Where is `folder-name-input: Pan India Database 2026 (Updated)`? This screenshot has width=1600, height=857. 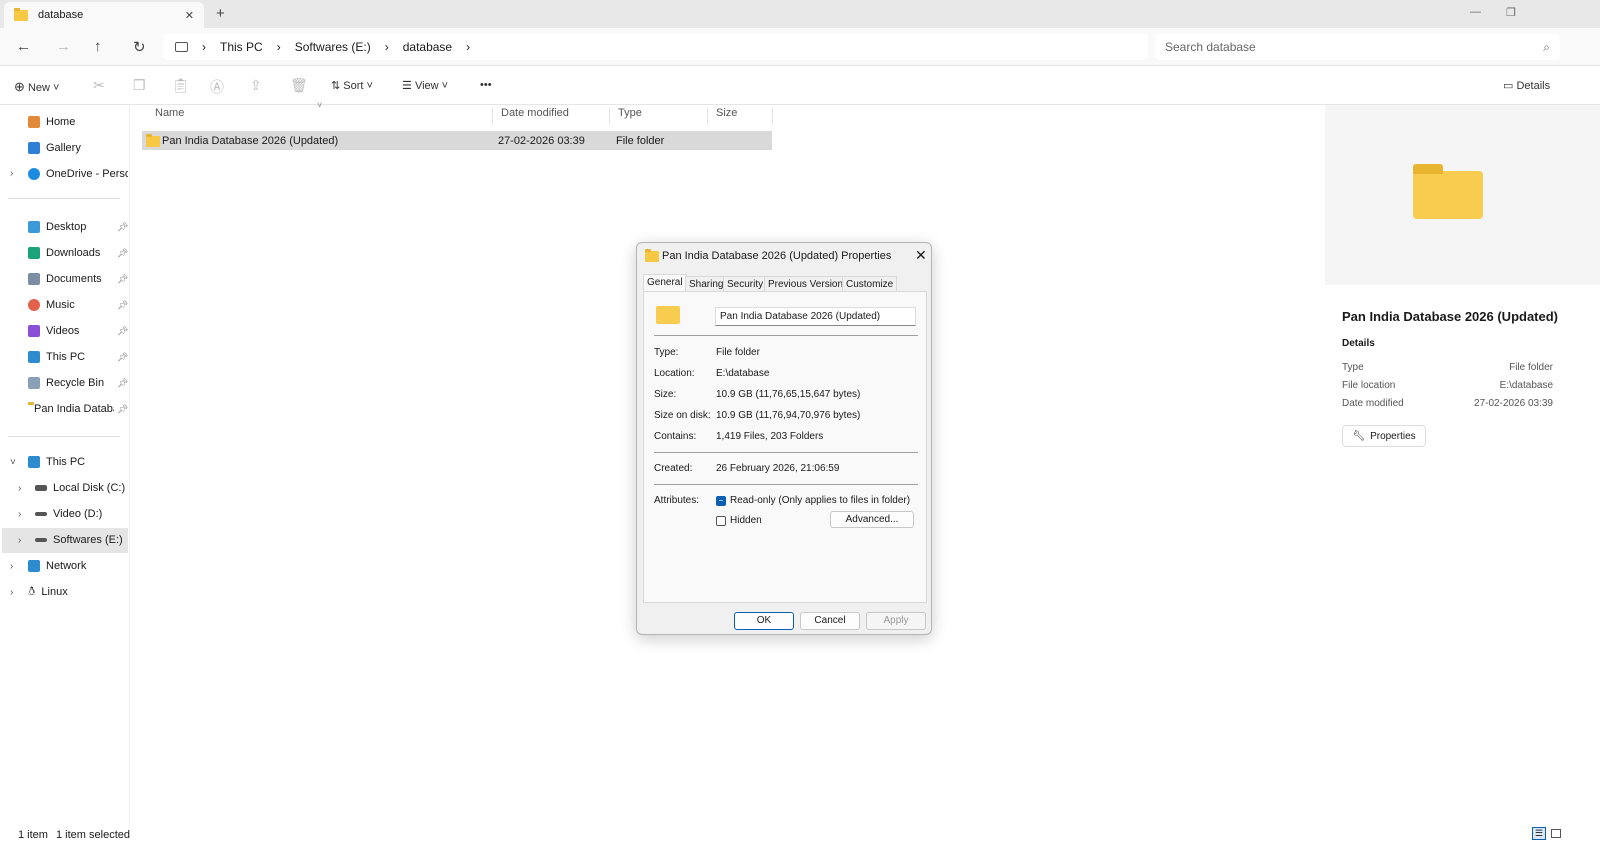
folder-name-input: Pan India Database 2026 (Updated) is located at coordinates (815, 316).